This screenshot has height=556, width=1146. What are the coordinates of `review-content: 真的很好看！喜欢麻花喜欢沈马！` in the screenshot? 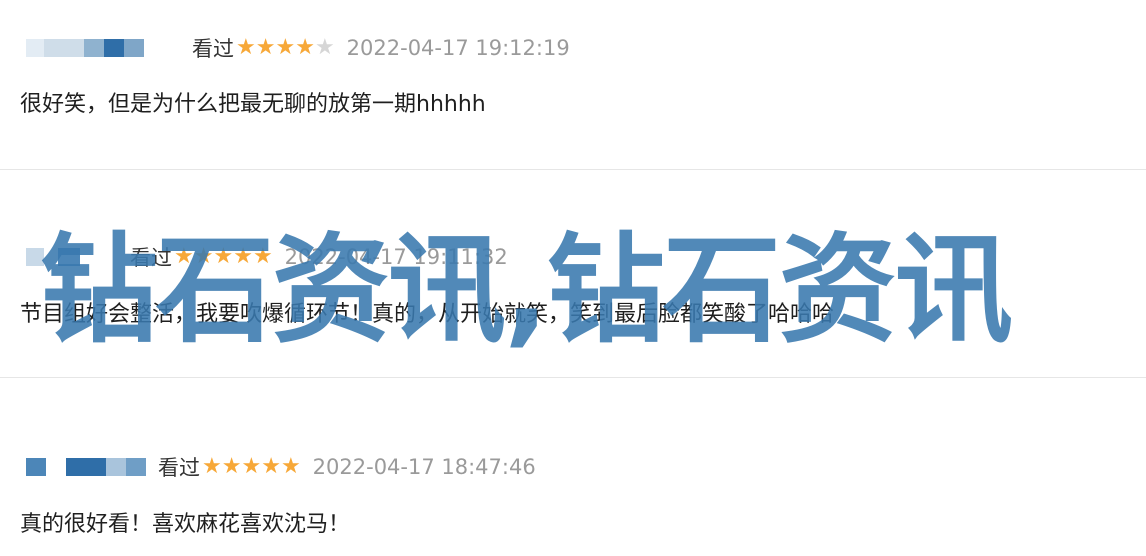 It's located at (185, 524).